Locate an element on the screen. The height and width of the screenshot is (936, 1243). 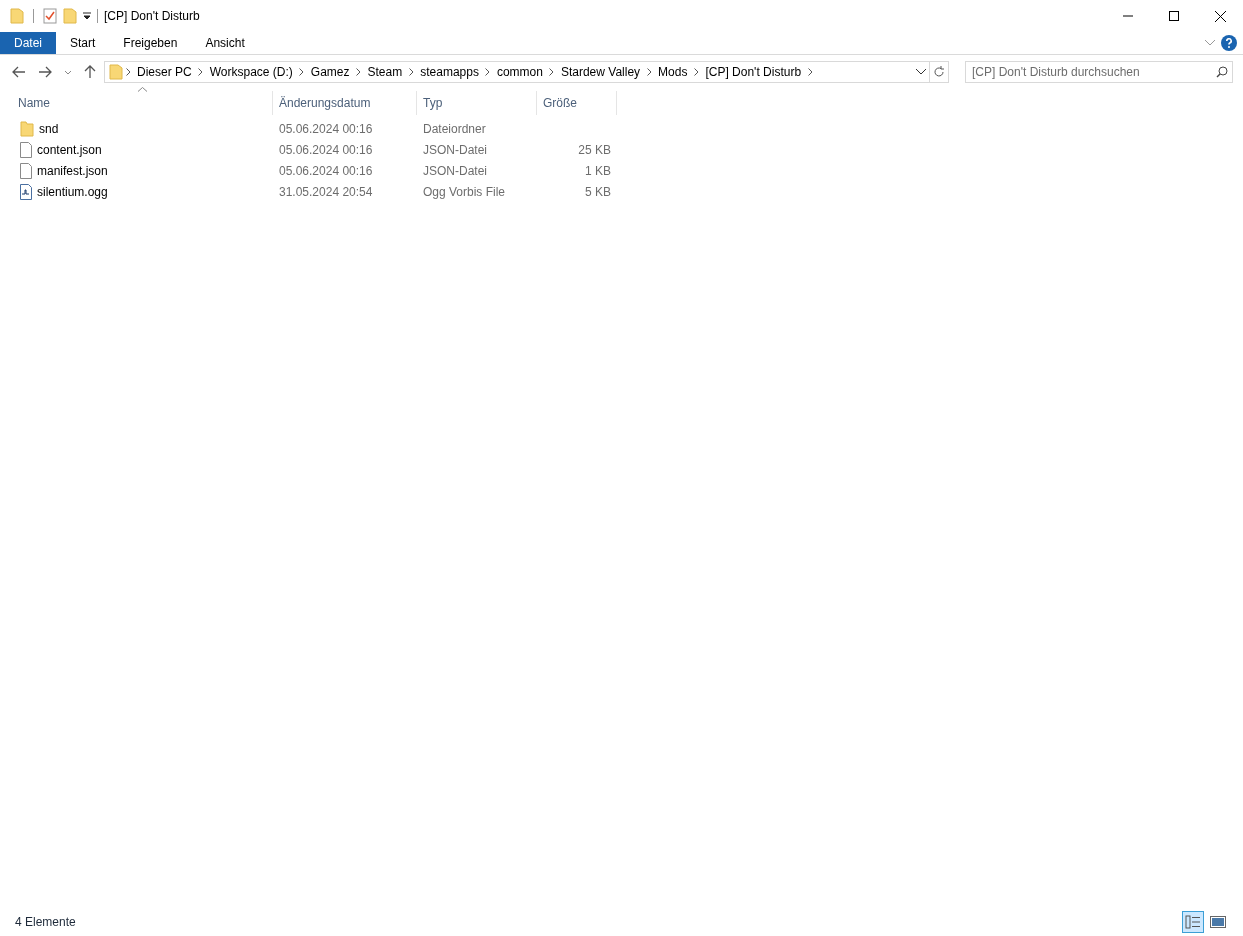
address-bar: Dieser PC Workspace (D:) Gamez Steam steamapps common Stardew Valley Mods [CP] Don't Disturb is located at coordinates (526, 72).